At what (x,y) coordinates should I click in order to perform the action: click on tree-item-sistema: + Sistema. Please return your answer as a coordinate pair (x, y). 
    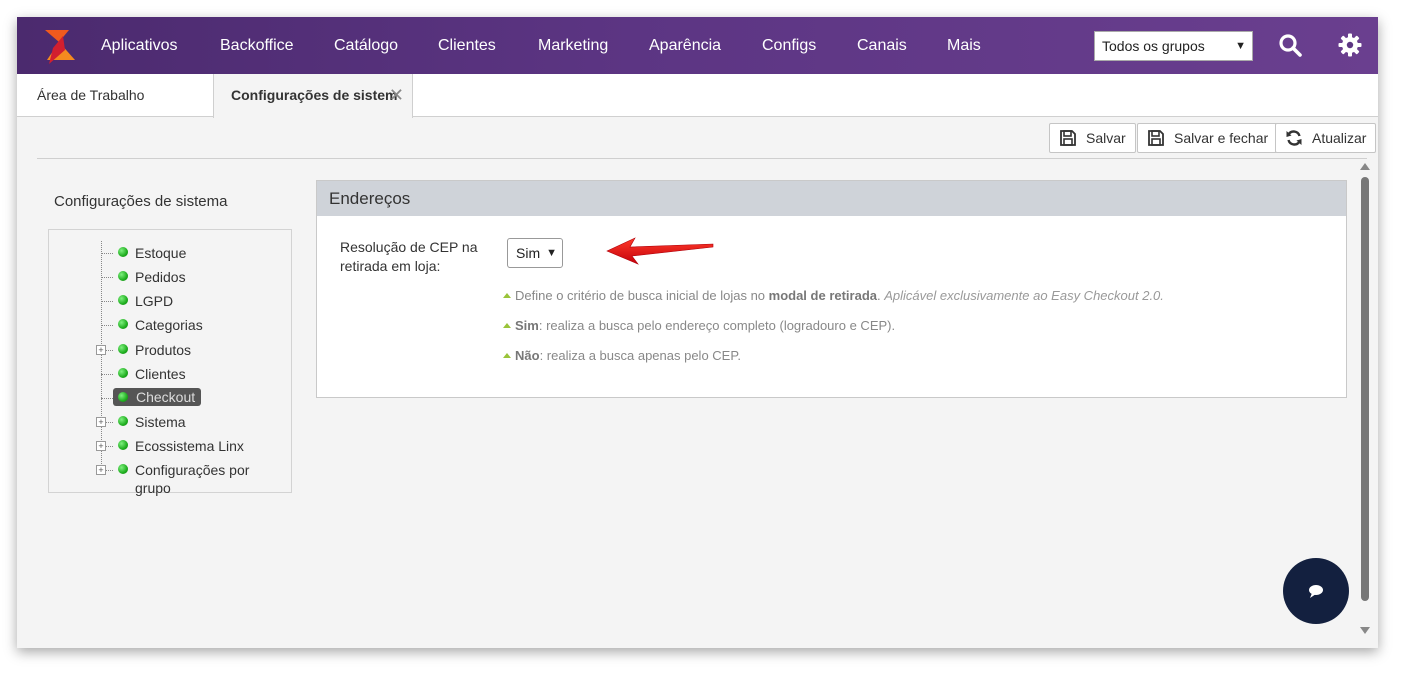
    Looking at the image, I should click on (169, 422).